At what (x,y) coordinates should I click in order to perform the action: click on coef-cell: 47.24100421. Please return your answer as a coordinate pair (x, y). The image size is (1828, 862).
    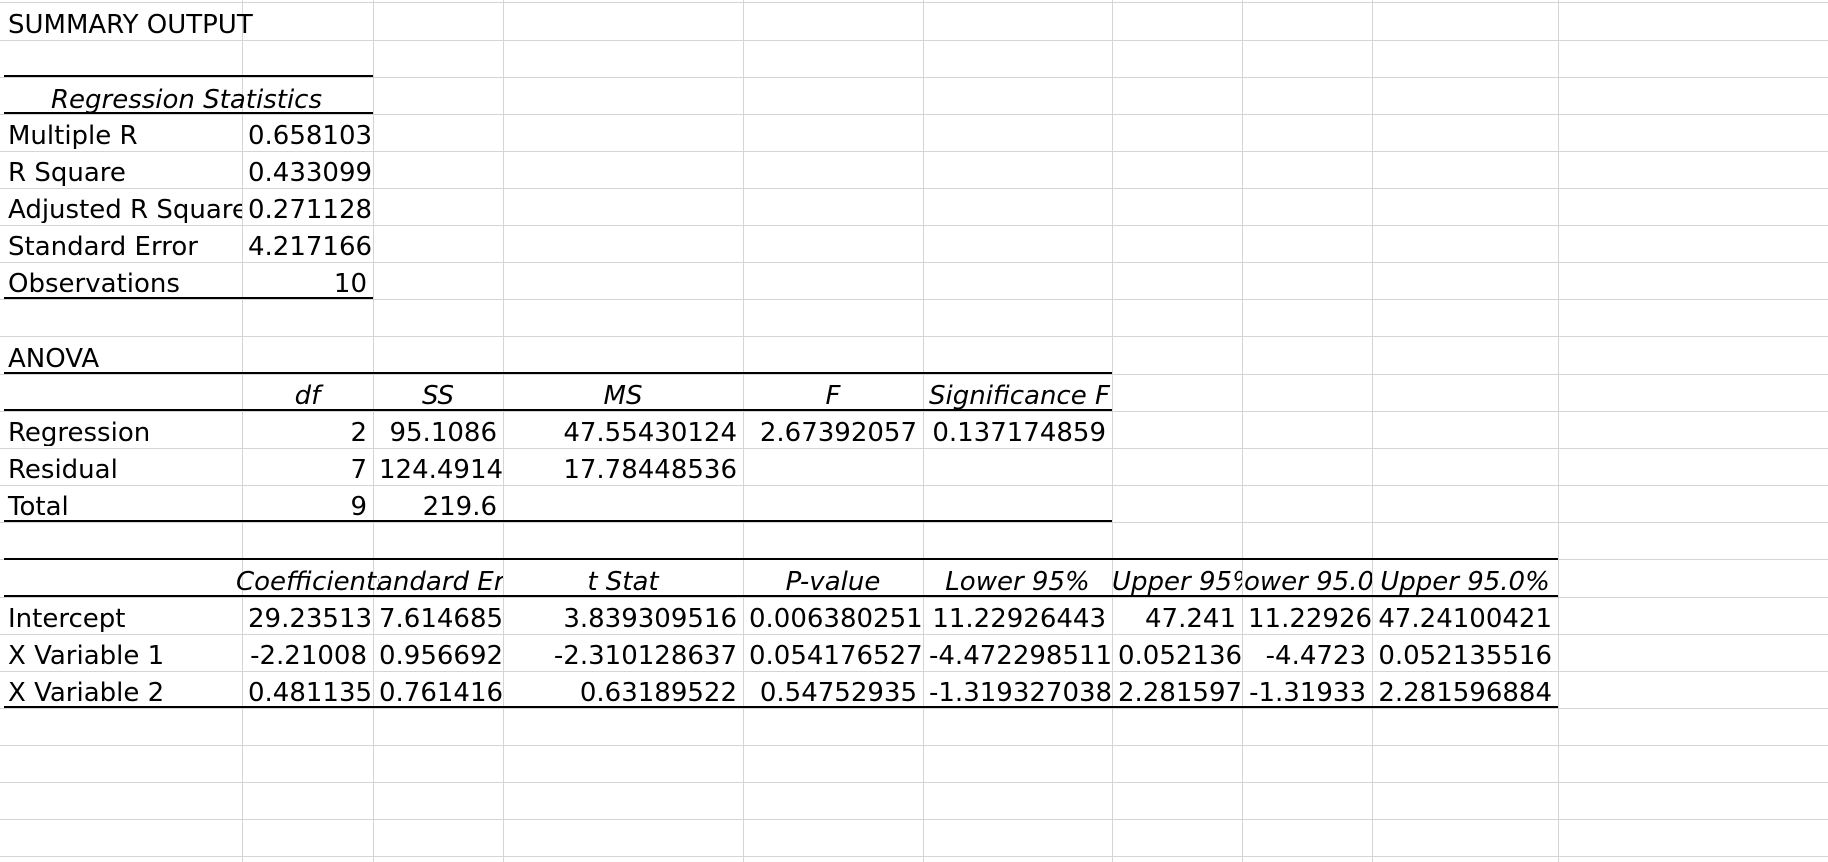
    Looking at the image, I should click on (1465, 619).